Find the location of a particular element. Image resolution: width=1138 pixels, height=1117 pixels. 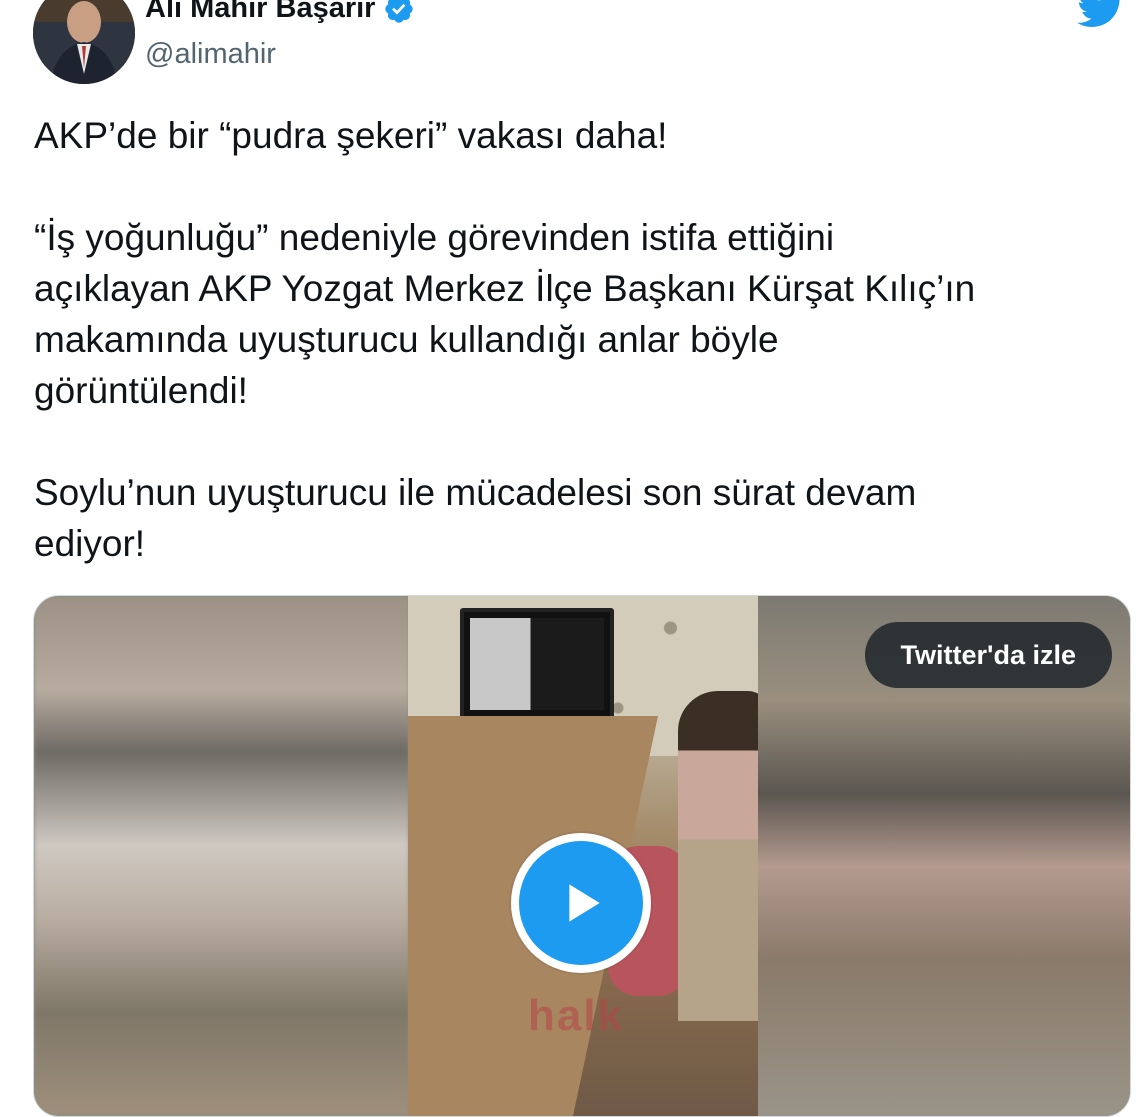

play-button is located at coordinates (581, 903).